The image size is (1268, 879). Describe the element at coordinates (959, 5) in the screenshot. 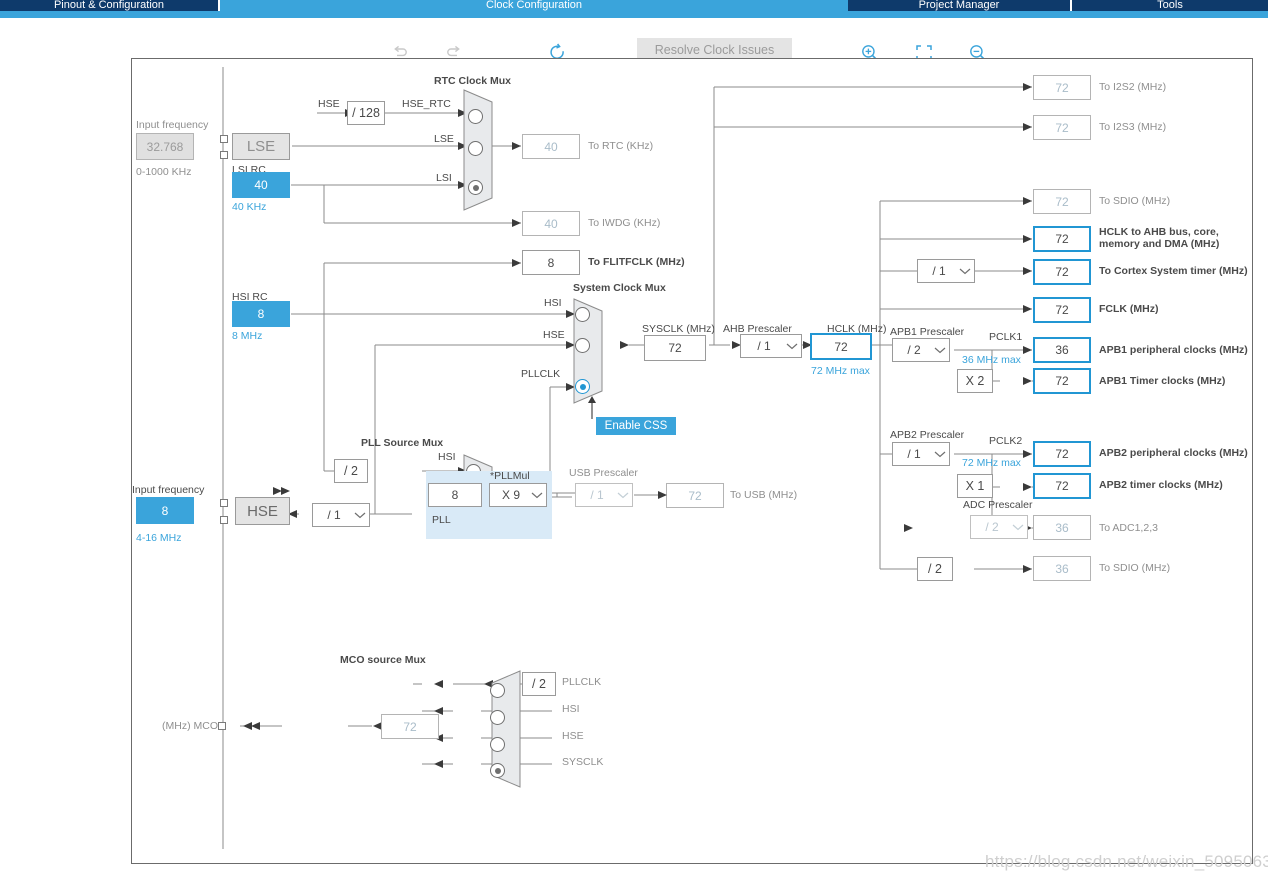

I see `tab-project-manager: Project Manager` at that location.